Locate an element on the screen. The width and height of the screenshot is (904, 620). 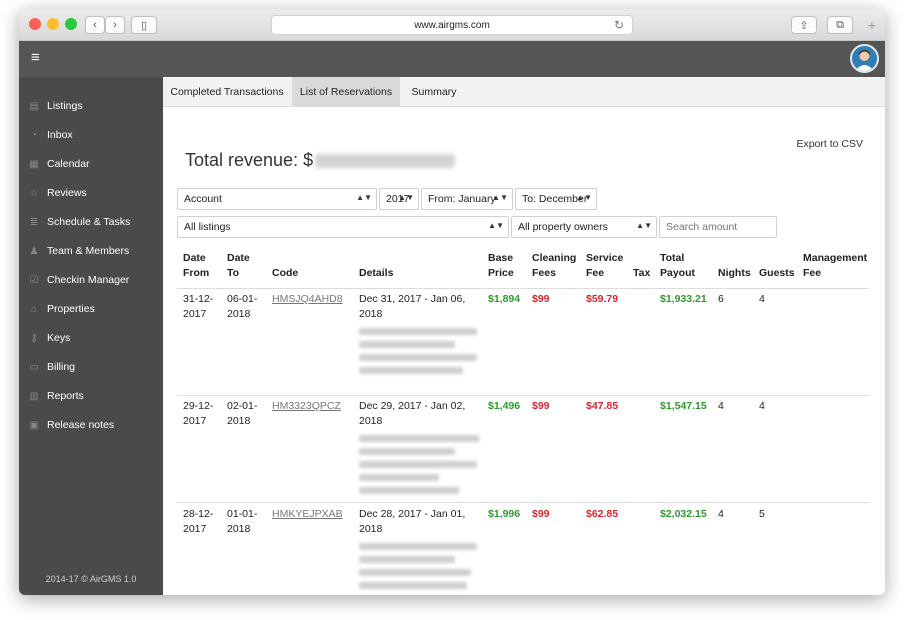
year-select: 2017 ▲▼ is located at coordinates (399, 199).